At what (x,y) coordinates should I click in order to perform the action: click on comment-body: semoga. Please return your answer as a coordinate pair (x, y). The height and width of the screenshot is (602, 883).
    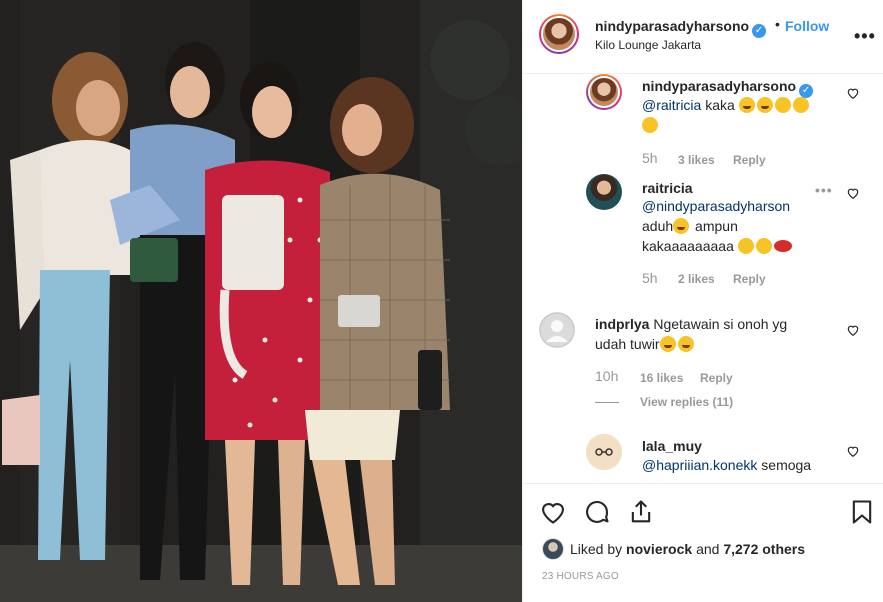
    Looking at the image, I should click on (784, 465).